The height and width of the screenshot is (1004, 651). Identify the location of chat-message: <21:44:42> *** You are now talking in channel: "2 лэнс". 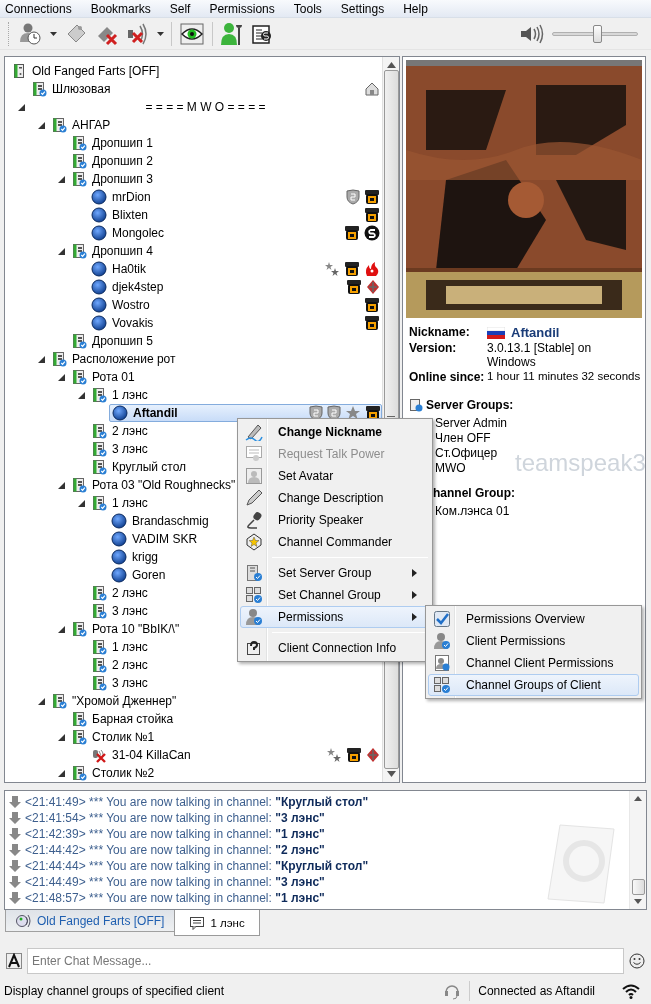
(175, 850).